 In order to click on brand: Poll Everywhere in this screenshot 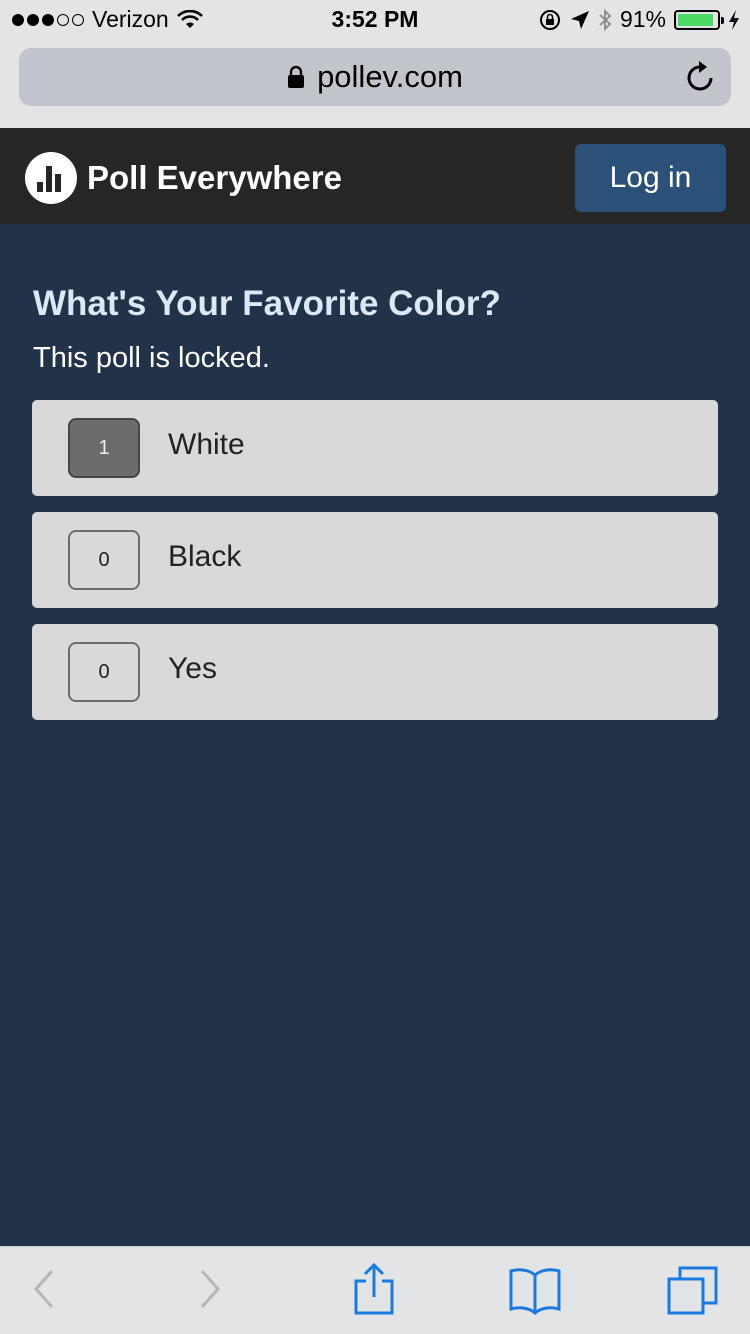, I will do `click(183, 178)`.